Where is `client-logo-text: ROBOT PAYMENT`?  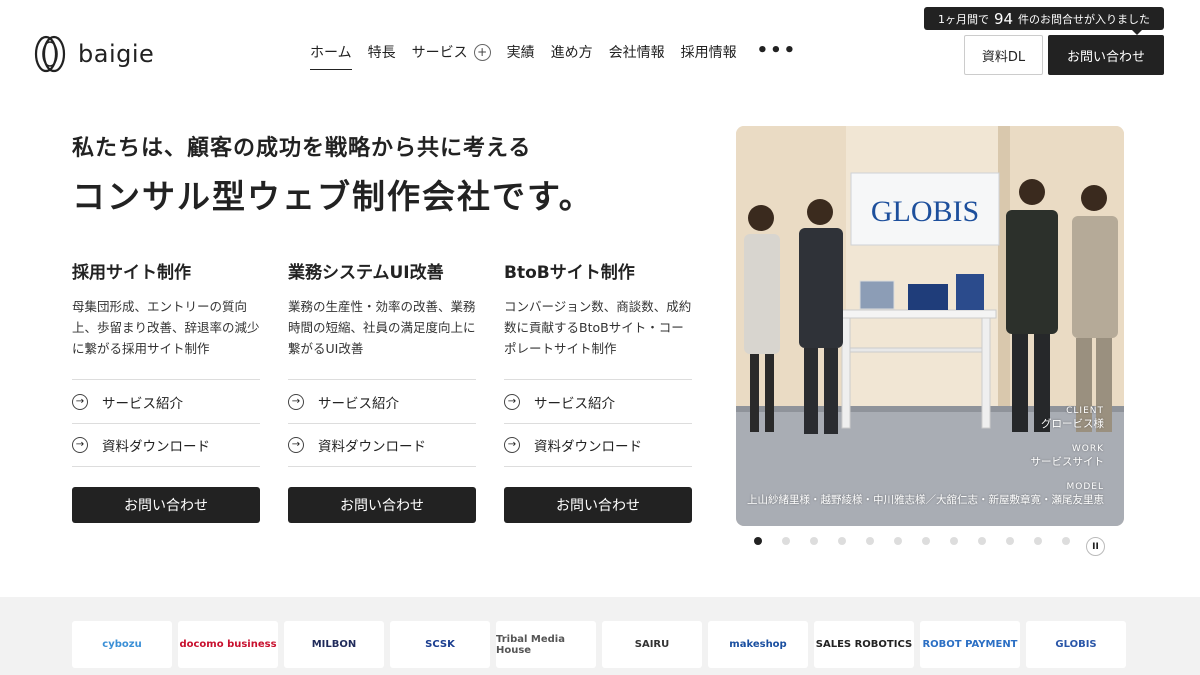 client-logo-text: ROBOT PAYMENT is located at coordinates (970, 644).